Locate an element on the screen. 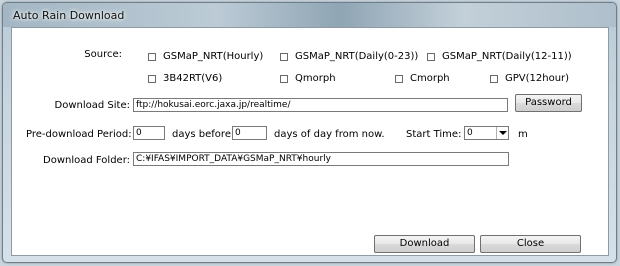 The height and width of the screenshot is (266, 620). download-button: Download is located at coordinates (424, 244).